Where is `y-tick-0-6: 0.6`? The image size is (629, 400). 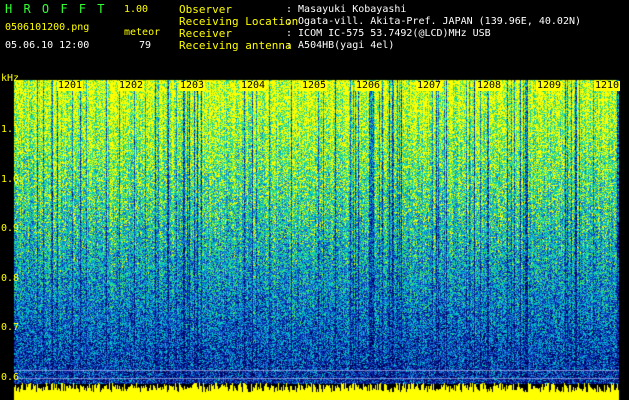
y-tick-0-6: 0.6 is located at coordinates (10, 377).